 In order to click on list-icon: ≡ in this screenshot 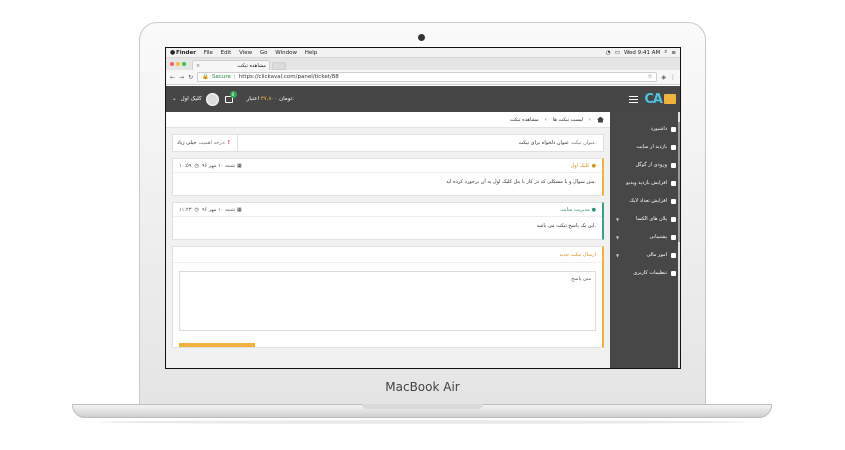, I will do `click(673, 53)`.